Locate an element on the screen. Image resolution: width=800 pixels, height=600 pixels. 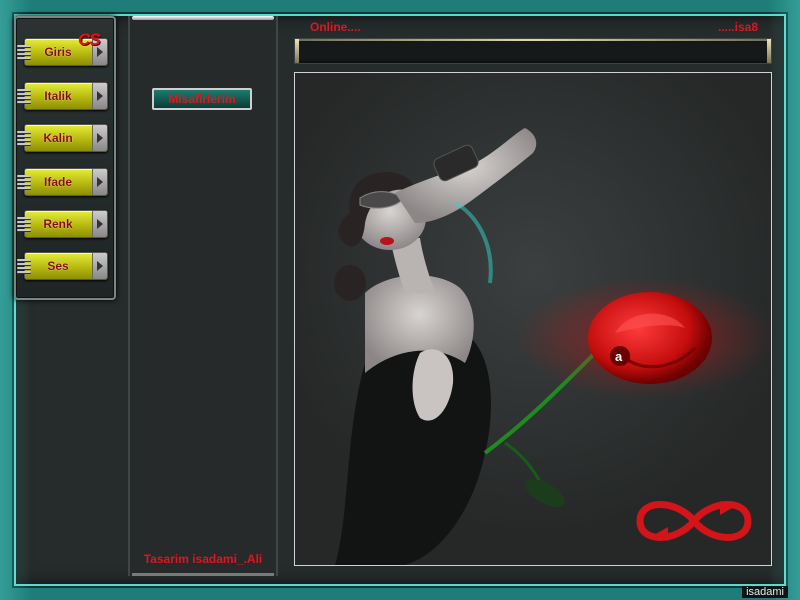
watermark: isadami is located at coordinates (765, 592).